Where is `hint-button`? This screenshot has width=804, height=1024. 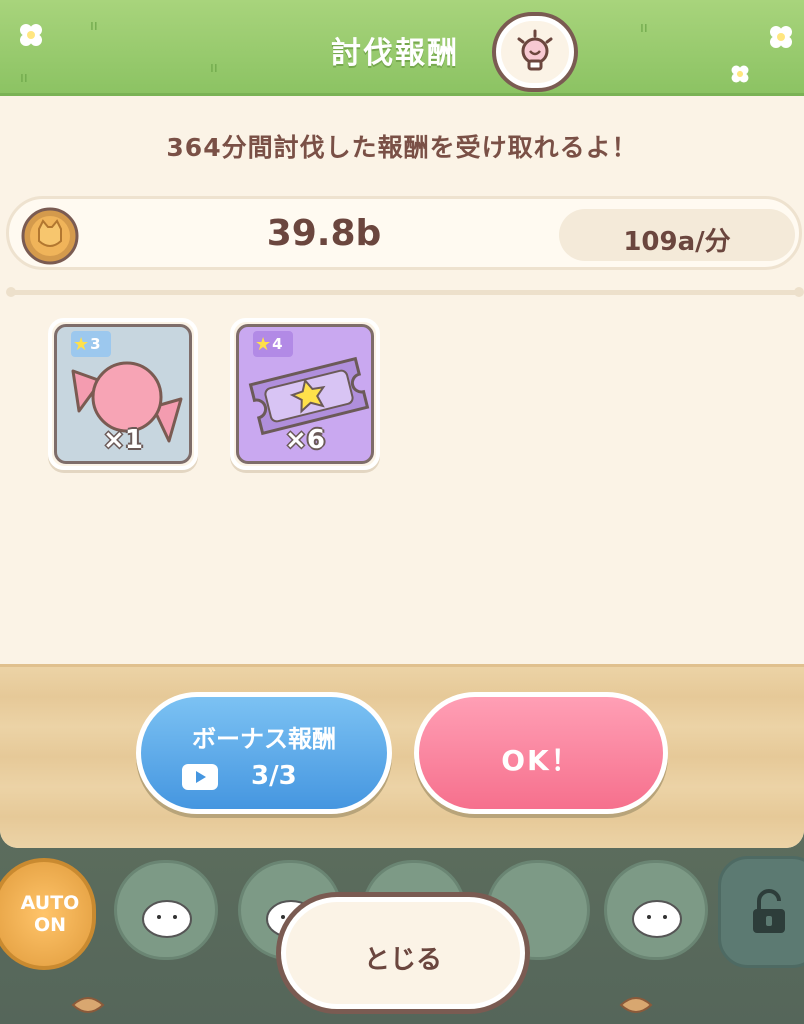 hint-button is located at coordinates (535, 52).